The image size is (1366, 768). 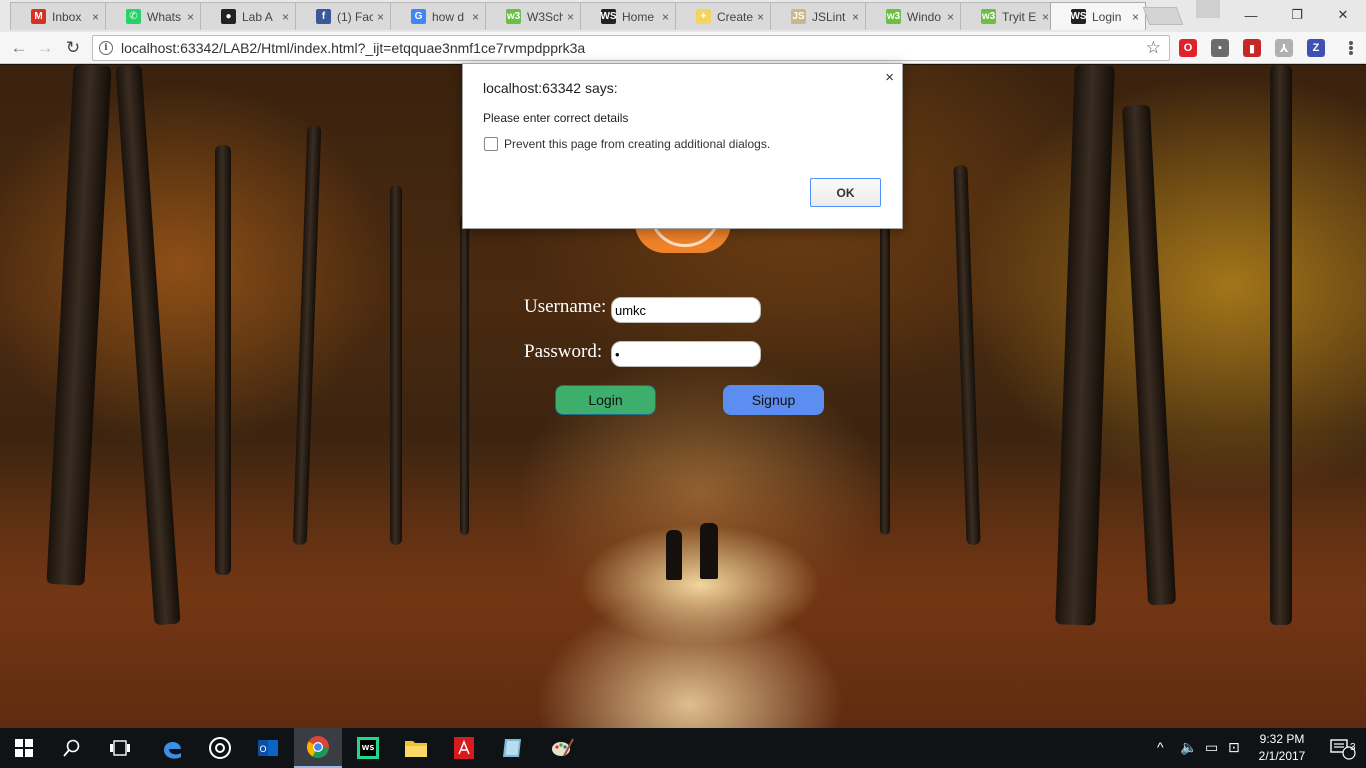 I want to click on clock-date: 2/1/2017, so click(x=1282, y=756).